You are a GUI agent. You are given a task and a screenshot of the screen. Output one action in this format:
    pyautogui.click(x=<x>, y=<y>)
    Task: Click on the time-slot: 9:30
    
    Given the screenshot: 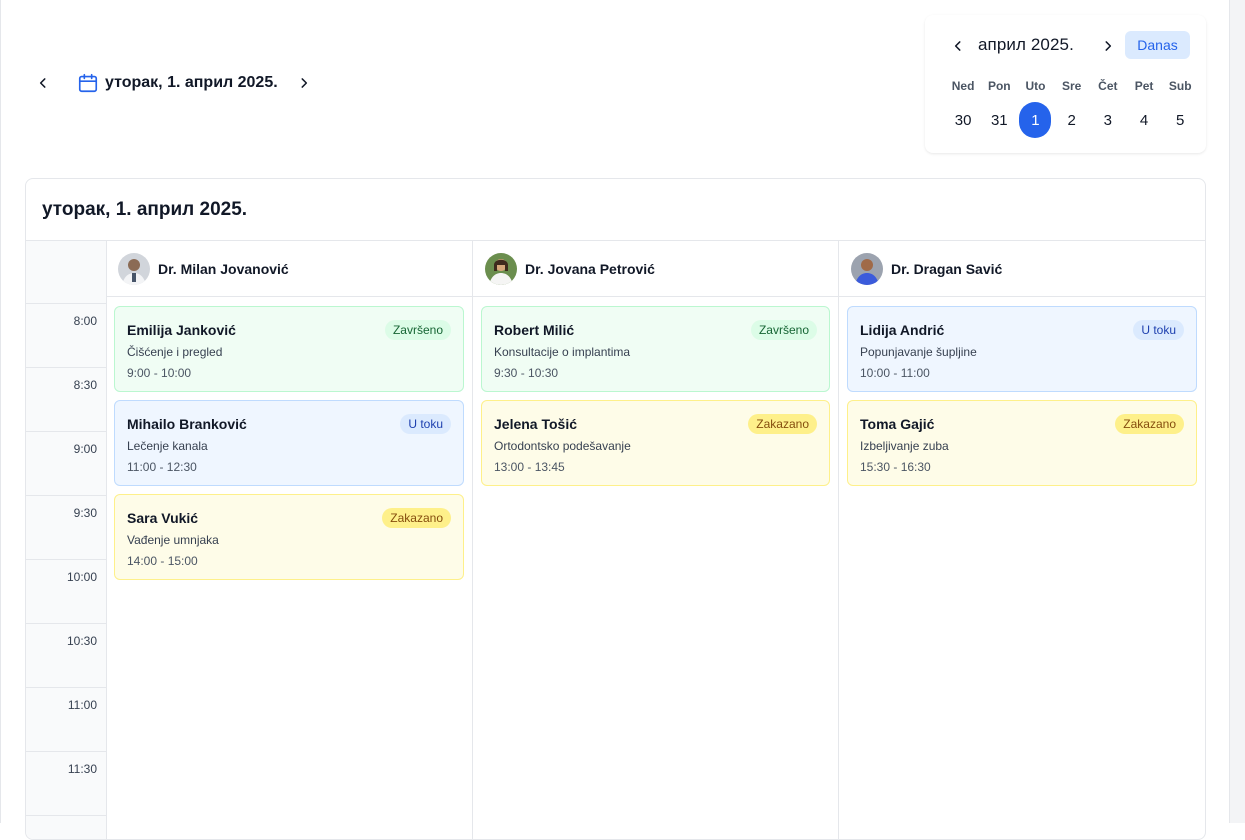 What is the action you would take?
    pyautogui.click(x=66, y=528)
    